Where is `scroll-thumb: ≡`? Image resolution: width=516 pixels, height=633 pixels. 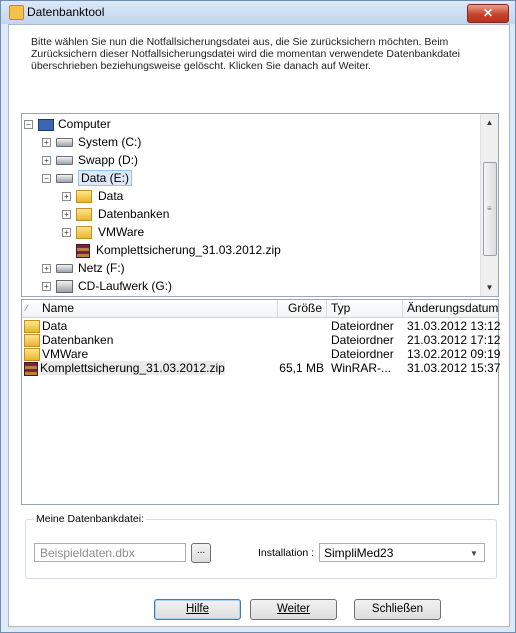 scroll-thumb: ≡ is located at coordinates (490, 209).